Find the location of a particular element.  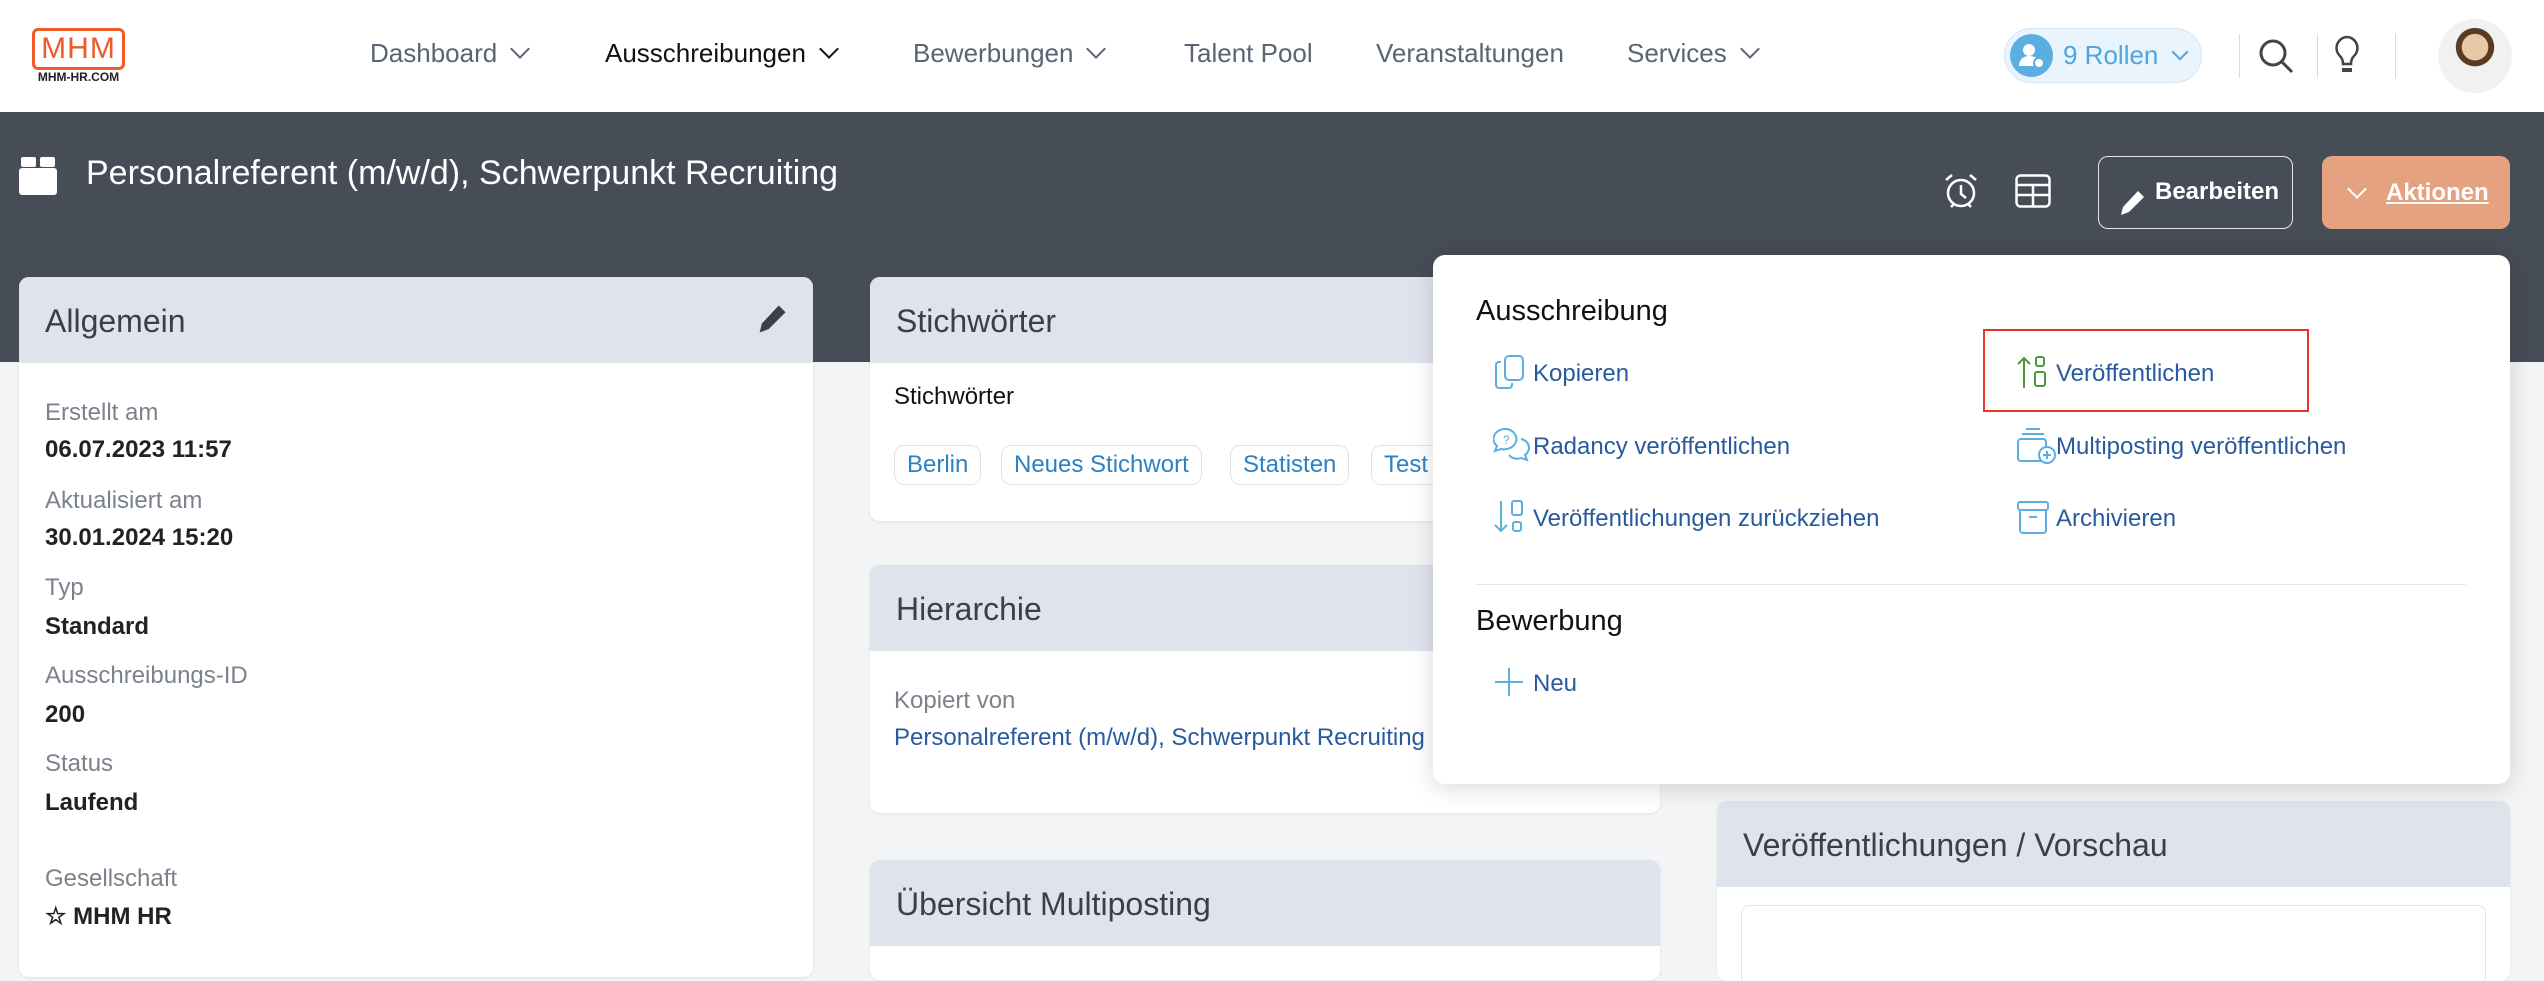

card-title: Hierarchie is located at coordinates (969, 609).